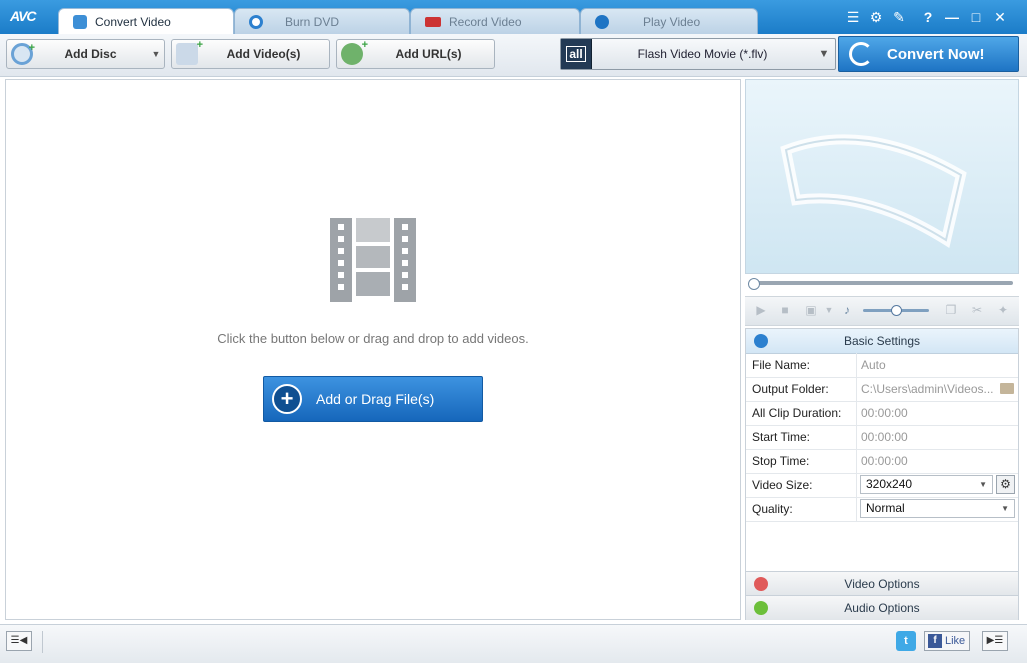 This screenshot has width=1027, height=663. Describe the element at coordinates (133, 22) in the screenshot. I see `tab-label: Convert Video` at that location.